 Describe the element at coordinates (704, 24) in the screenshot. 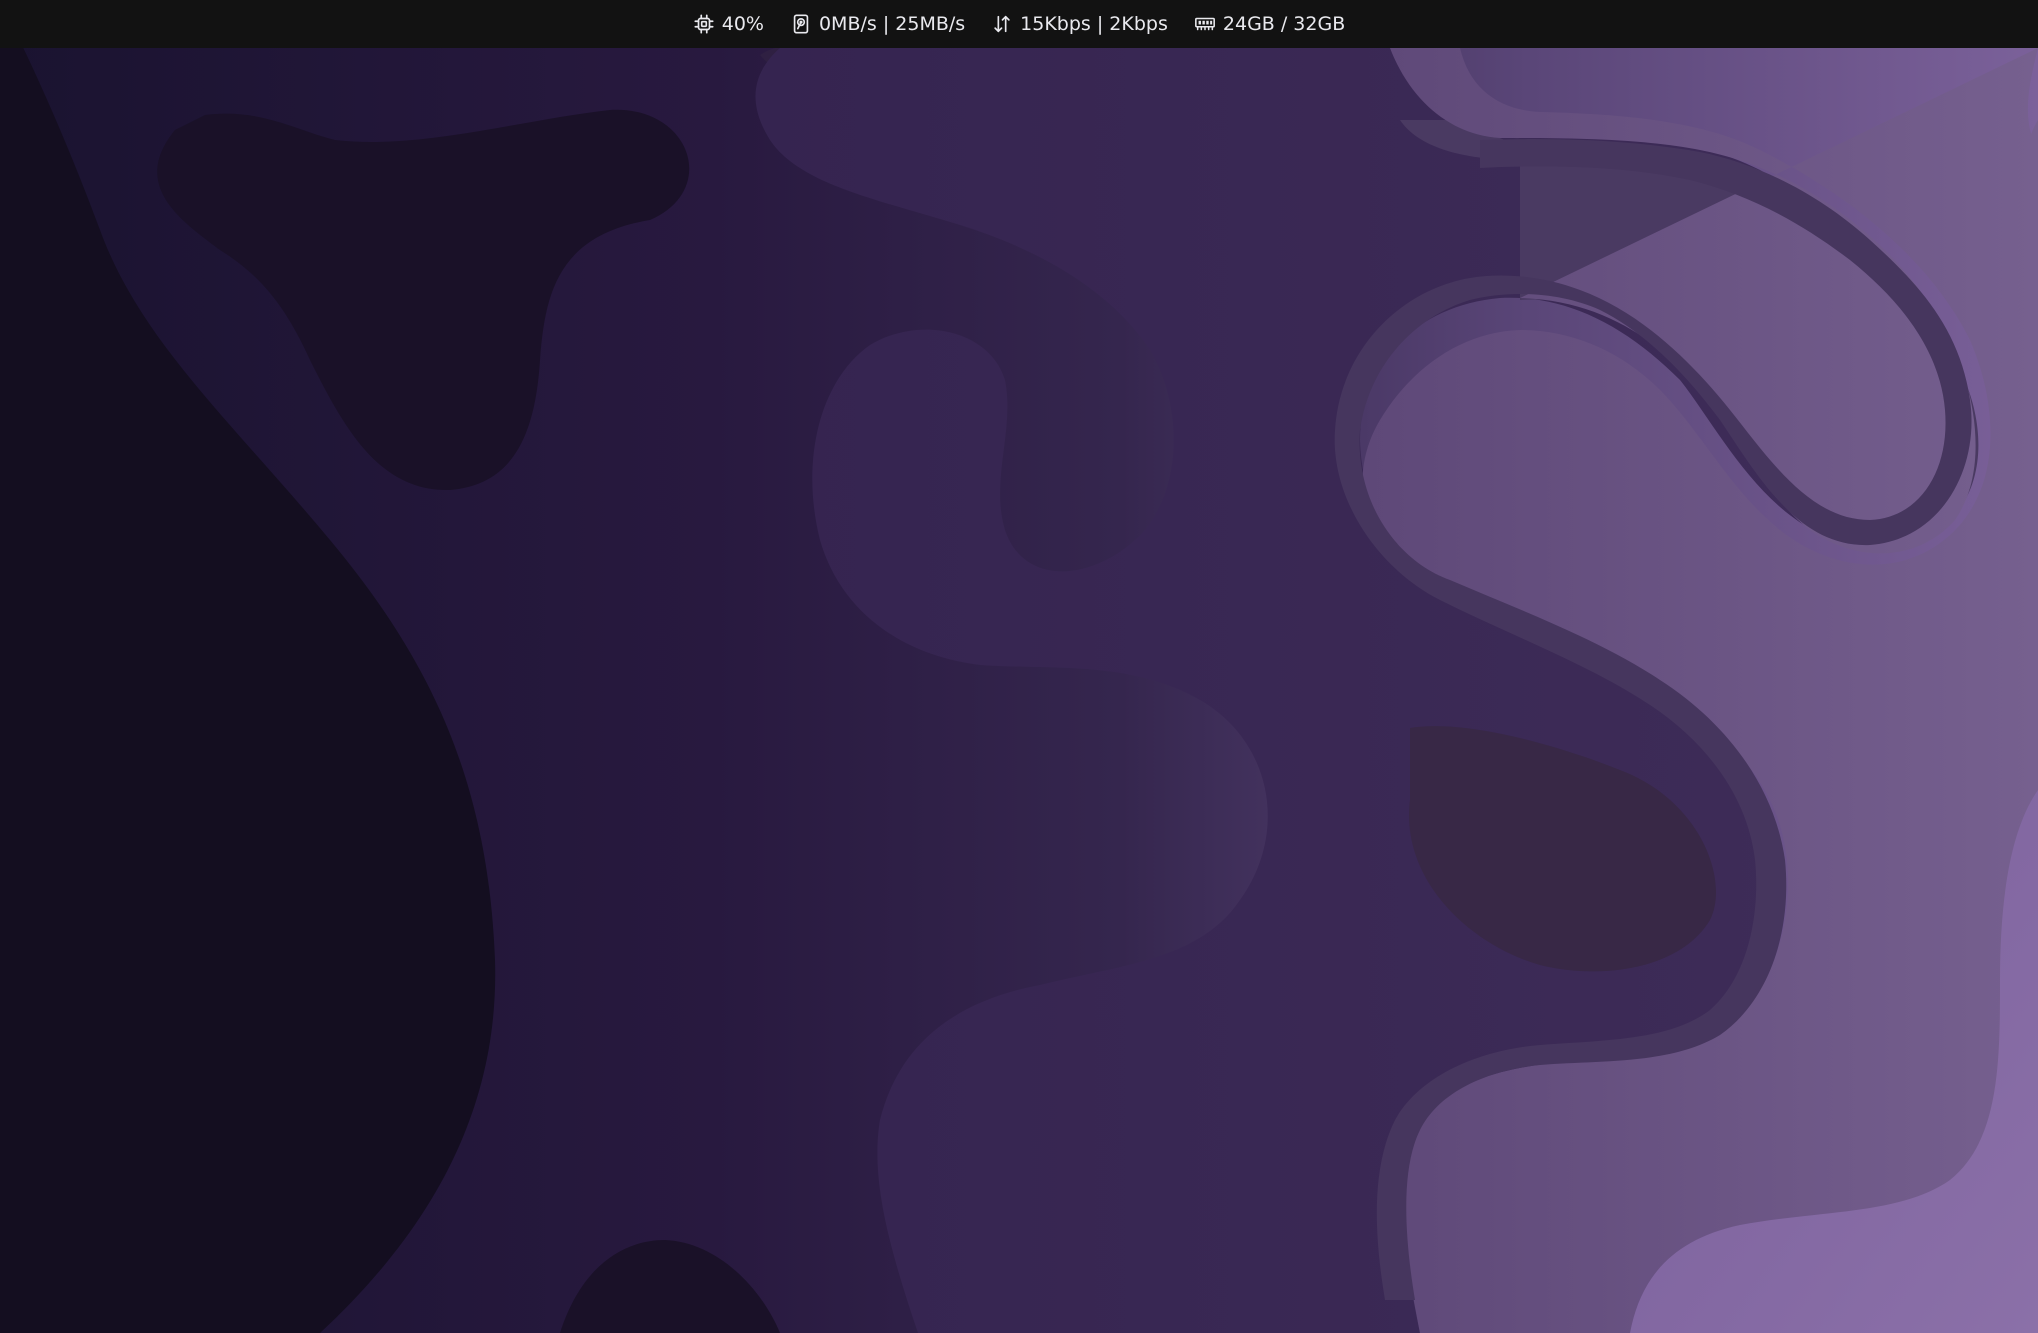

I see `cpu-icon` at that location.